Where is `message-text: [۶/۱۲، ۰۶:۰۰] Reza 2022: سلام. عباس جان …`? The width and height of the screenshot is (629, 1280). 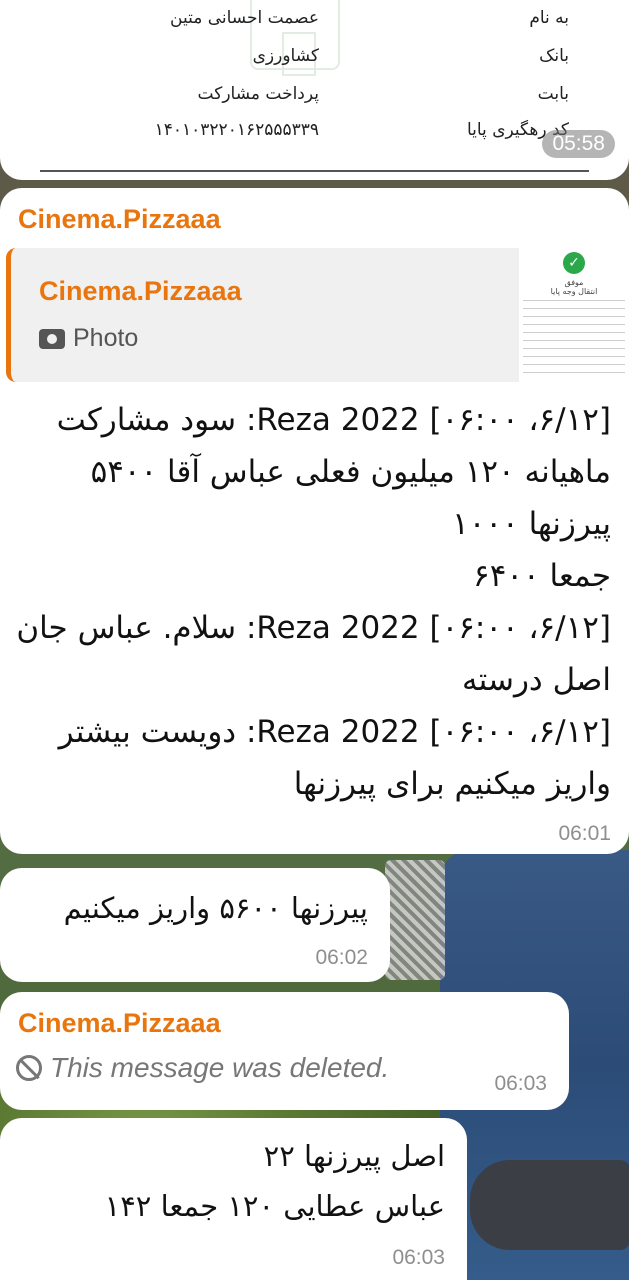
message-text: [۶/۱۲، ۰۶:۰۰] Reza 2022: سلام. عباس جان … is located at coordinates (313, 654).